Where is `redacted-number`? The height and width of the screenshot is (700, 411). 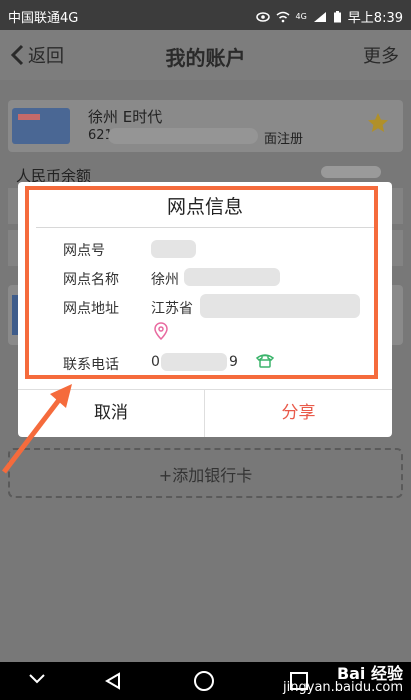
redacted-number is located at coordinates (183, 136).